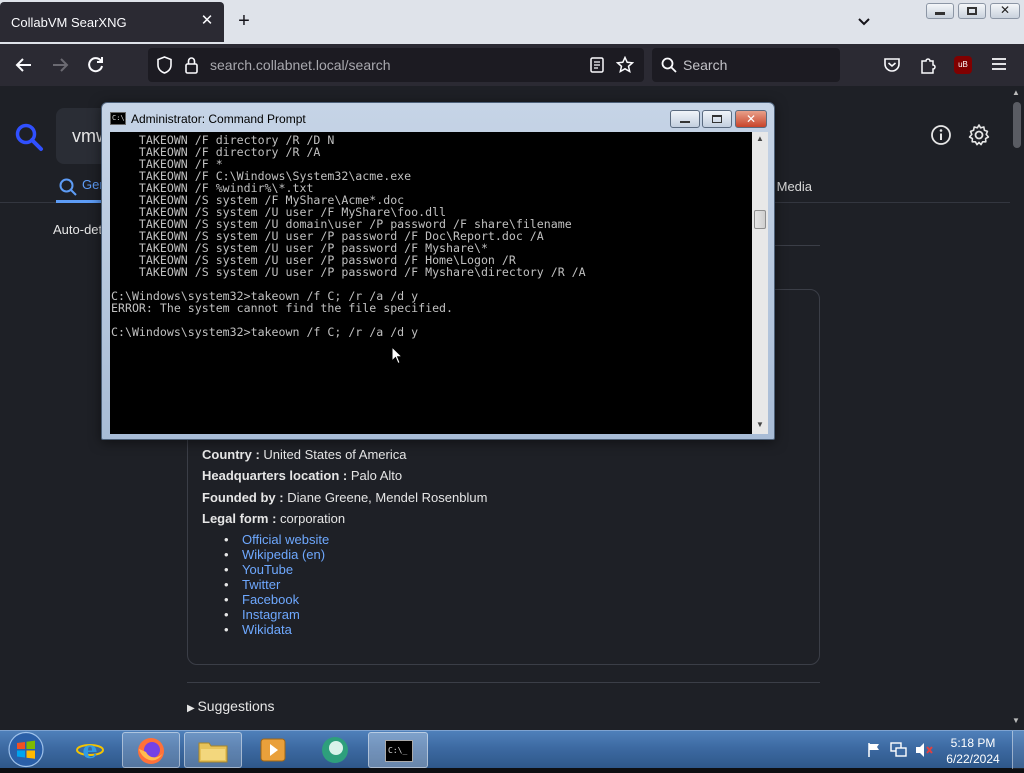 Image resolution: width=1024 pixels, height=773 pixels. Describe the element at coordinates (367, 65) in the screenshot. I see `url-path: /search` at that location.